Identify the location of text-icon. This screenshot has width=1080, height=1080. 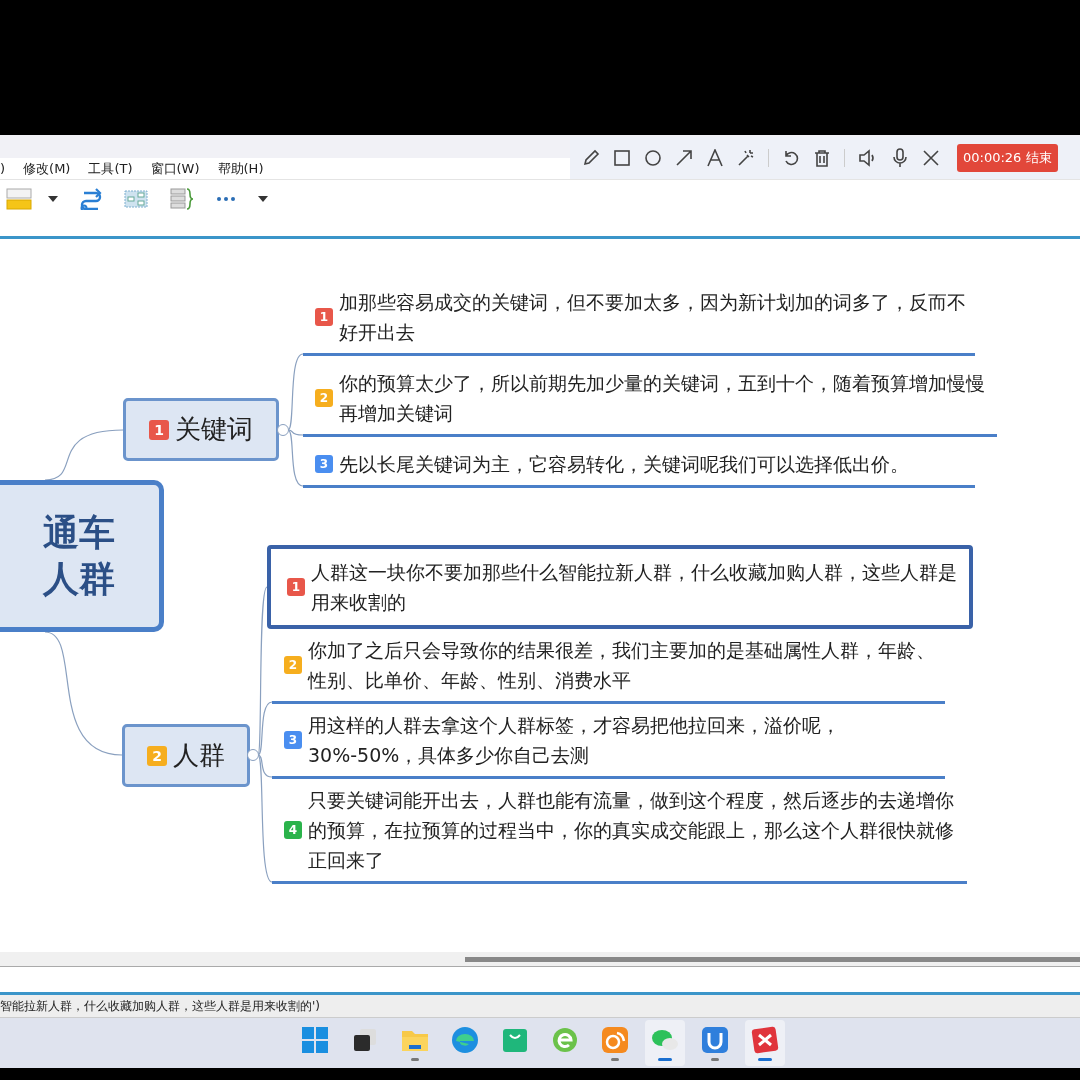
(715, 158).